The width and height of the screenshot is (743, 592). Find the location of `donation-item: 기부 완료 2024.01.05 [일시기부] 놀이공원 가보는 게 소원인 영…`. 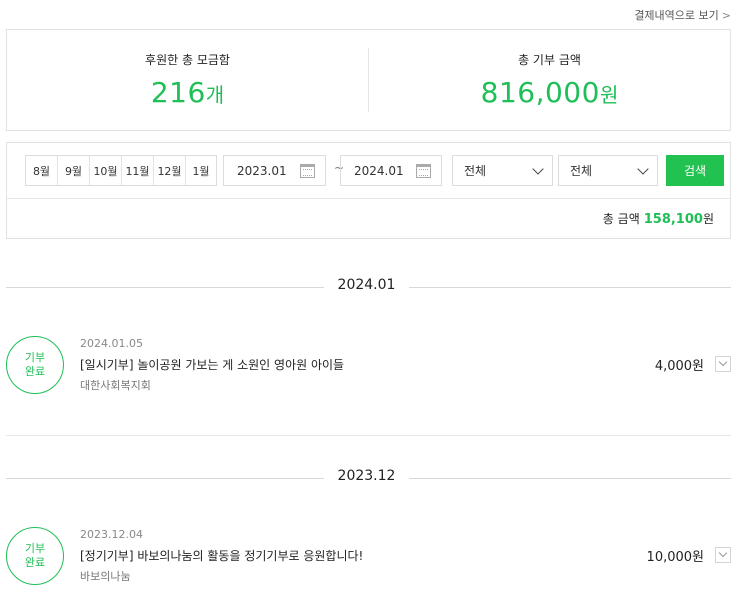

donation-item: 기부 완료 2024.01.05 [일시기부] 놀이공원 가보는 게 소원인 영… is located at coordinates (368, 366).